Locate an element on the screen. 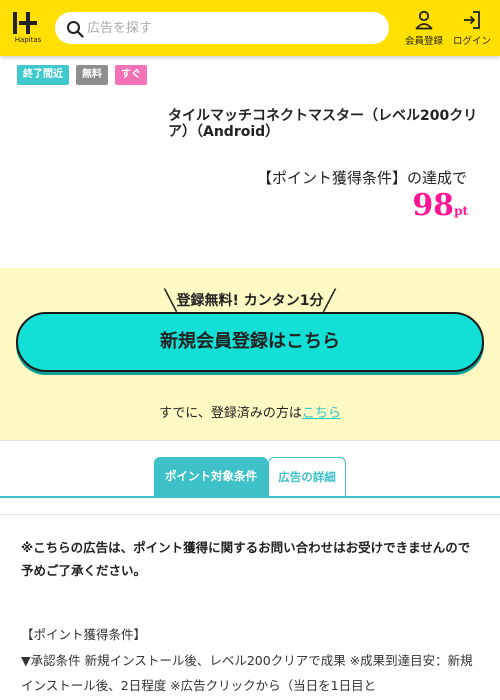 The height and width of the screenshot is (700, 500). tab-ad-details: 広告の詳細 is located at coordinates (307, 477).